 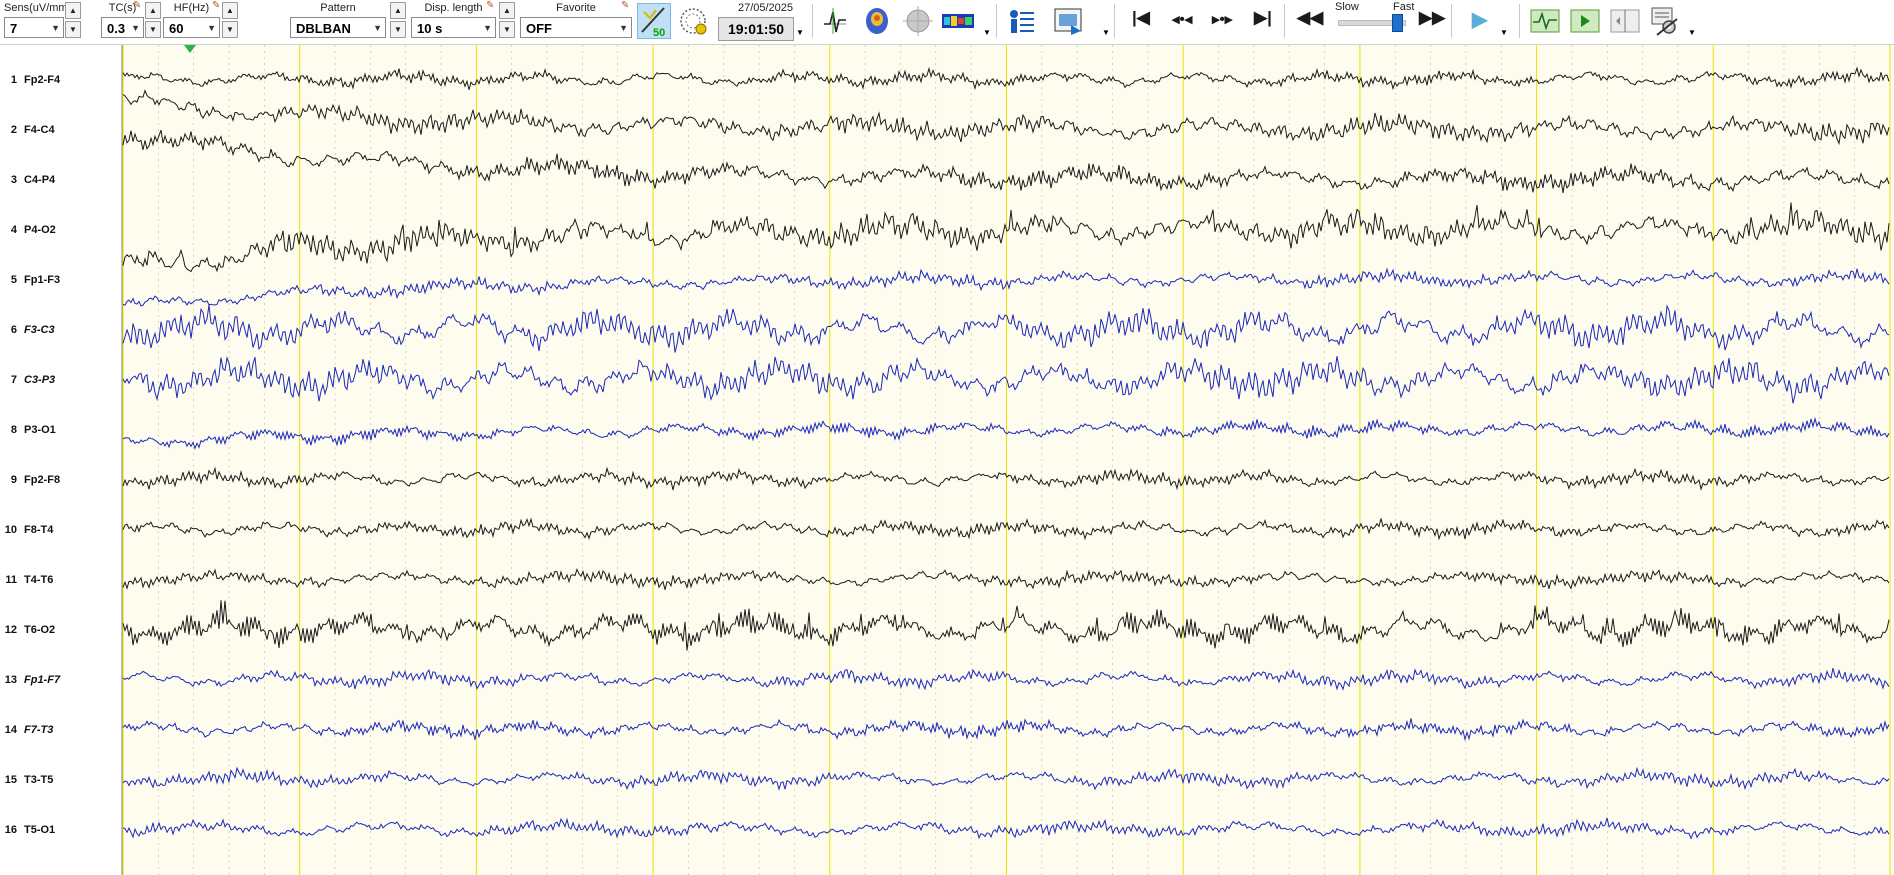 What do you see at coordinates (453, 27) in the screenshot?
I see `disp-length-select: 10 s ▼` at bounding box center [453, 27].